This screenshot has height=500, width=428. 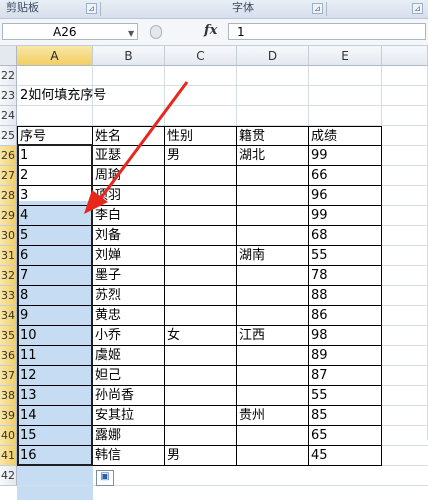 I want to click on formula-input: 1, so click(x=327, y=31).